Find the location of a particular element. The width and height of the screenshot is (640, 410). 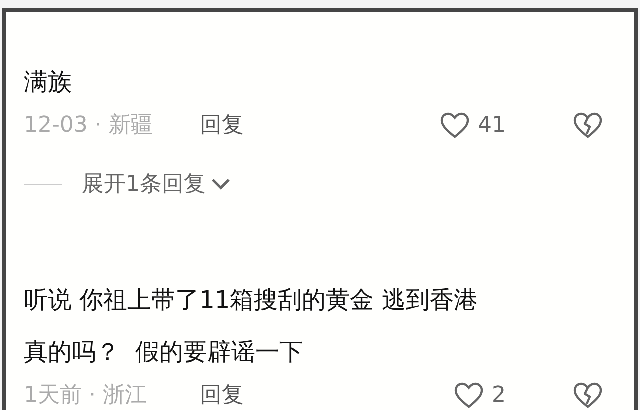

like-count: 2 is located at coordinates (499, 396).